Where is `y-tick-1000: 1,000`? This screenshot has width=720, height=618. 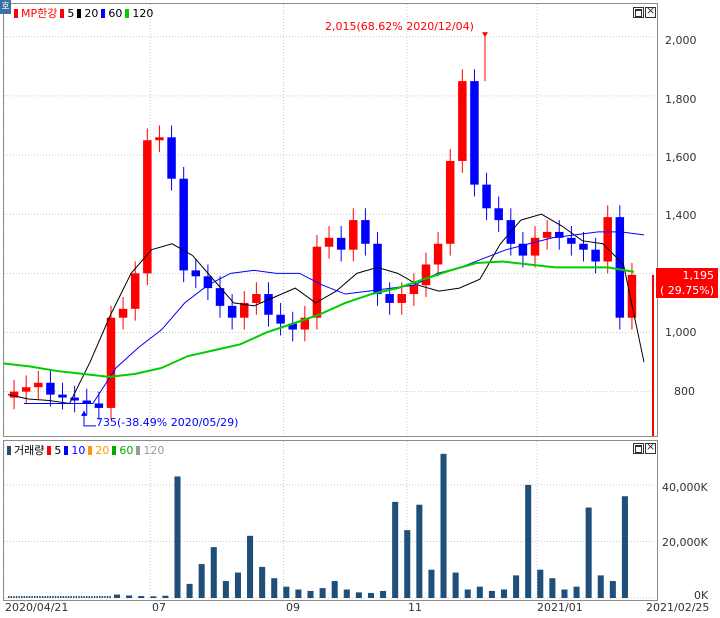 y-tick-1000: 1,000 is located at coordinates (681, 332).